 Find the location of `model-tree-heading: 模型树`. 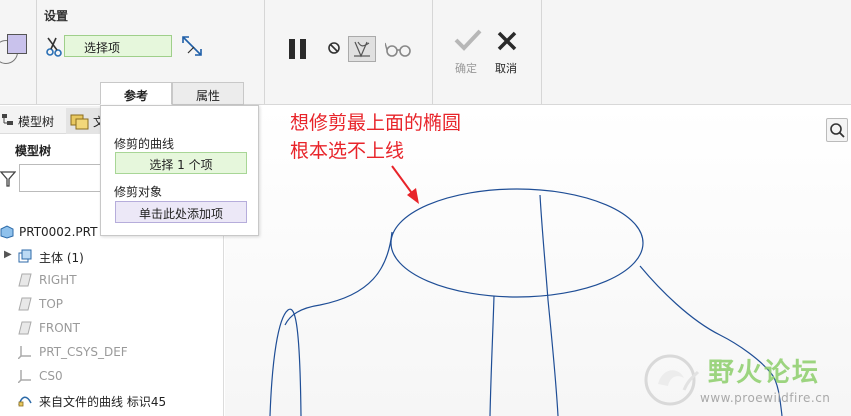

model-tree-heading: 模型树 is located at coordinates (33, 151).